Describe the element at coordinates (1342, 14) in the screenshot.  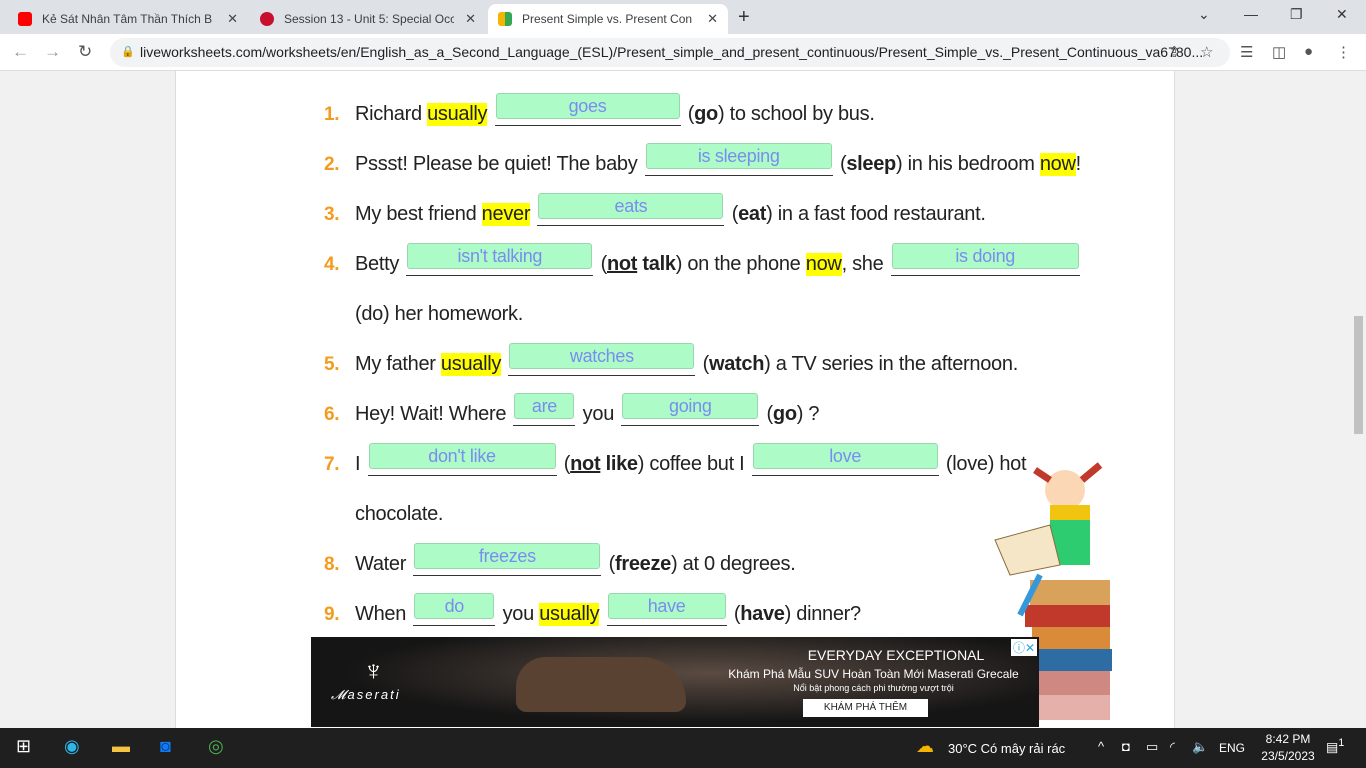
I see `close-window-button: ✕` at that location.